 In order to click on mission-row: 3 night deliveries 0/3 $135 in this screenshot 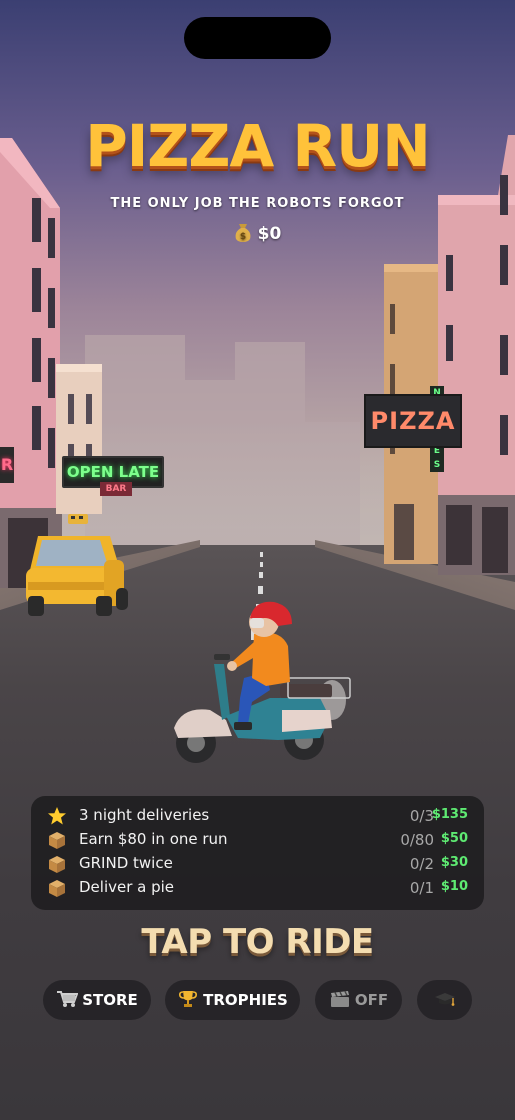, I will do `click(257, 816)`.